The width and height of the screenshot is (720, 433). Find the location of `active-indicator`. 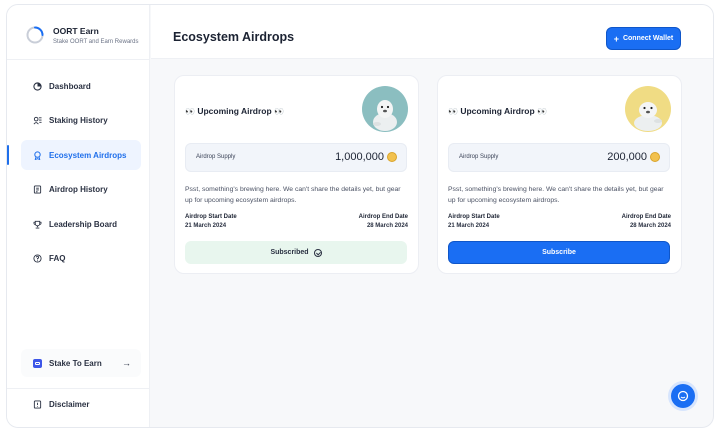

active-indicator is located at coordinates (8, 155).